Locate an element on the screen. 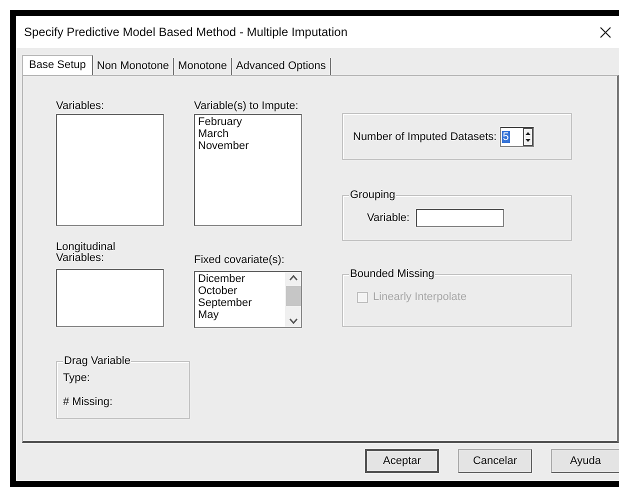 This screenshot has width=619, height=488. tab: Non Monotone is located at coordinates (133, 66).